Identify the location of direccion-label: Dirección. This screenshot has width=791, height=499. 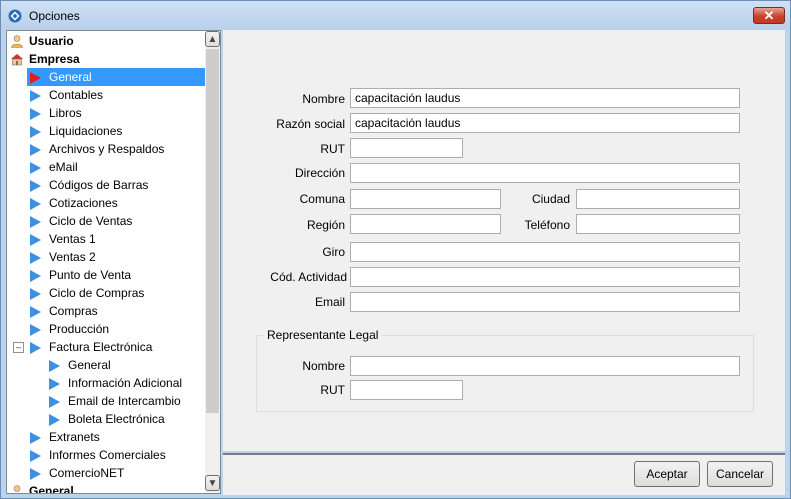
(319, 173).